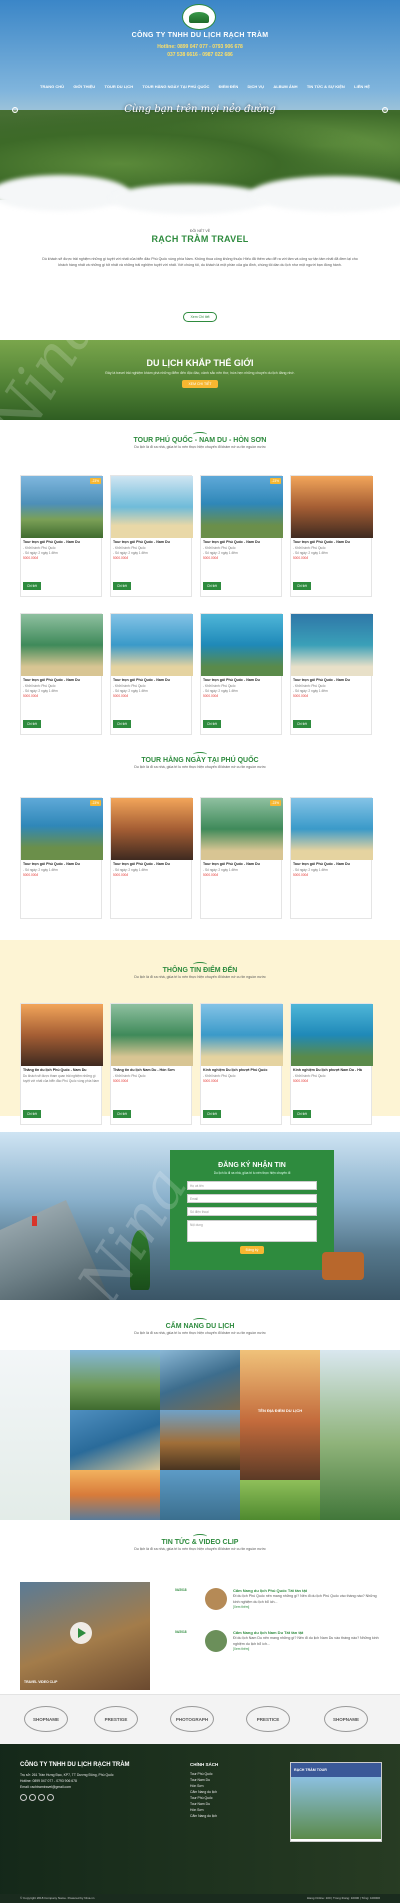 This screenshot has width=400, height=1903. Describe the element at coordinates (336, 1802) in the screenshot. I see `facebook-widget: RẠCH TRÀM TOUR` at that location.